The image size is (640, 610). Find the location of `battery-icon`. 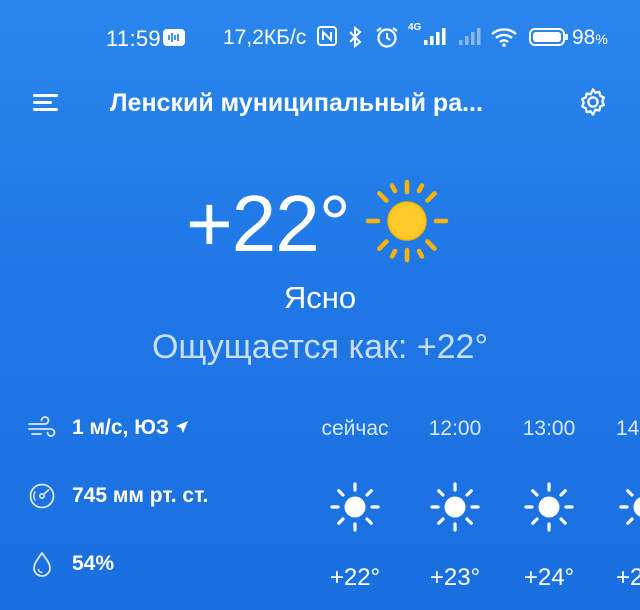

battery-icon is located at coordinates (548, 37).